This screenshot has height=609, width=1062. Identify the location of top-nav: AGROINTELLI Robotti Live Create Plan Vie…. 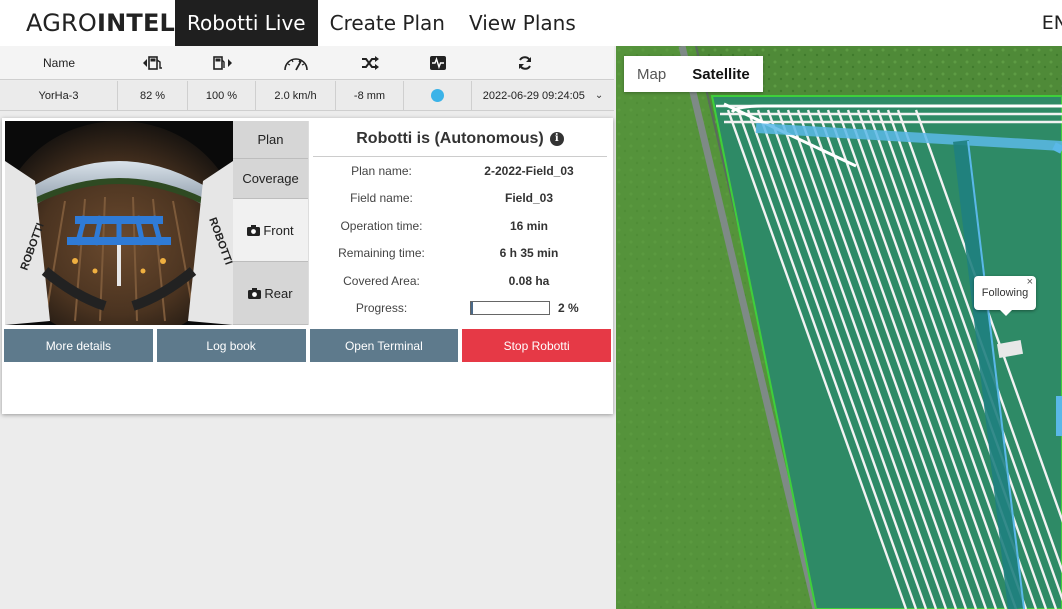
(531, 23).